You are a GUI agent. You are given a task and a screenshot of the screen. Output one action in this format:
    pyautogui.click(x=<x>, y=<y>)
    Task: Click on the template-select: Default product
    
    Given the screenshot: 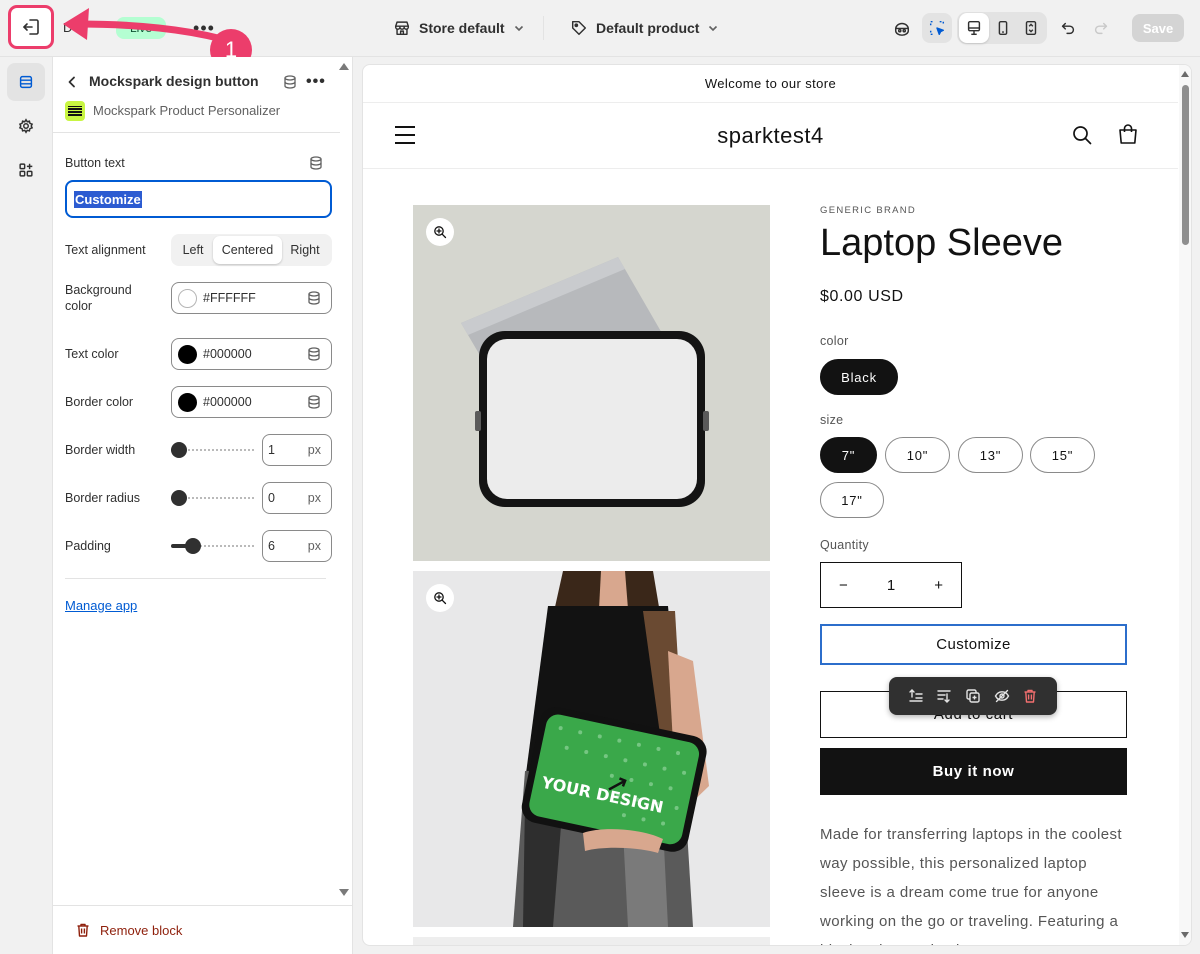 What is the action you would take?
    pyautogui.click(x=644, y=28)
    